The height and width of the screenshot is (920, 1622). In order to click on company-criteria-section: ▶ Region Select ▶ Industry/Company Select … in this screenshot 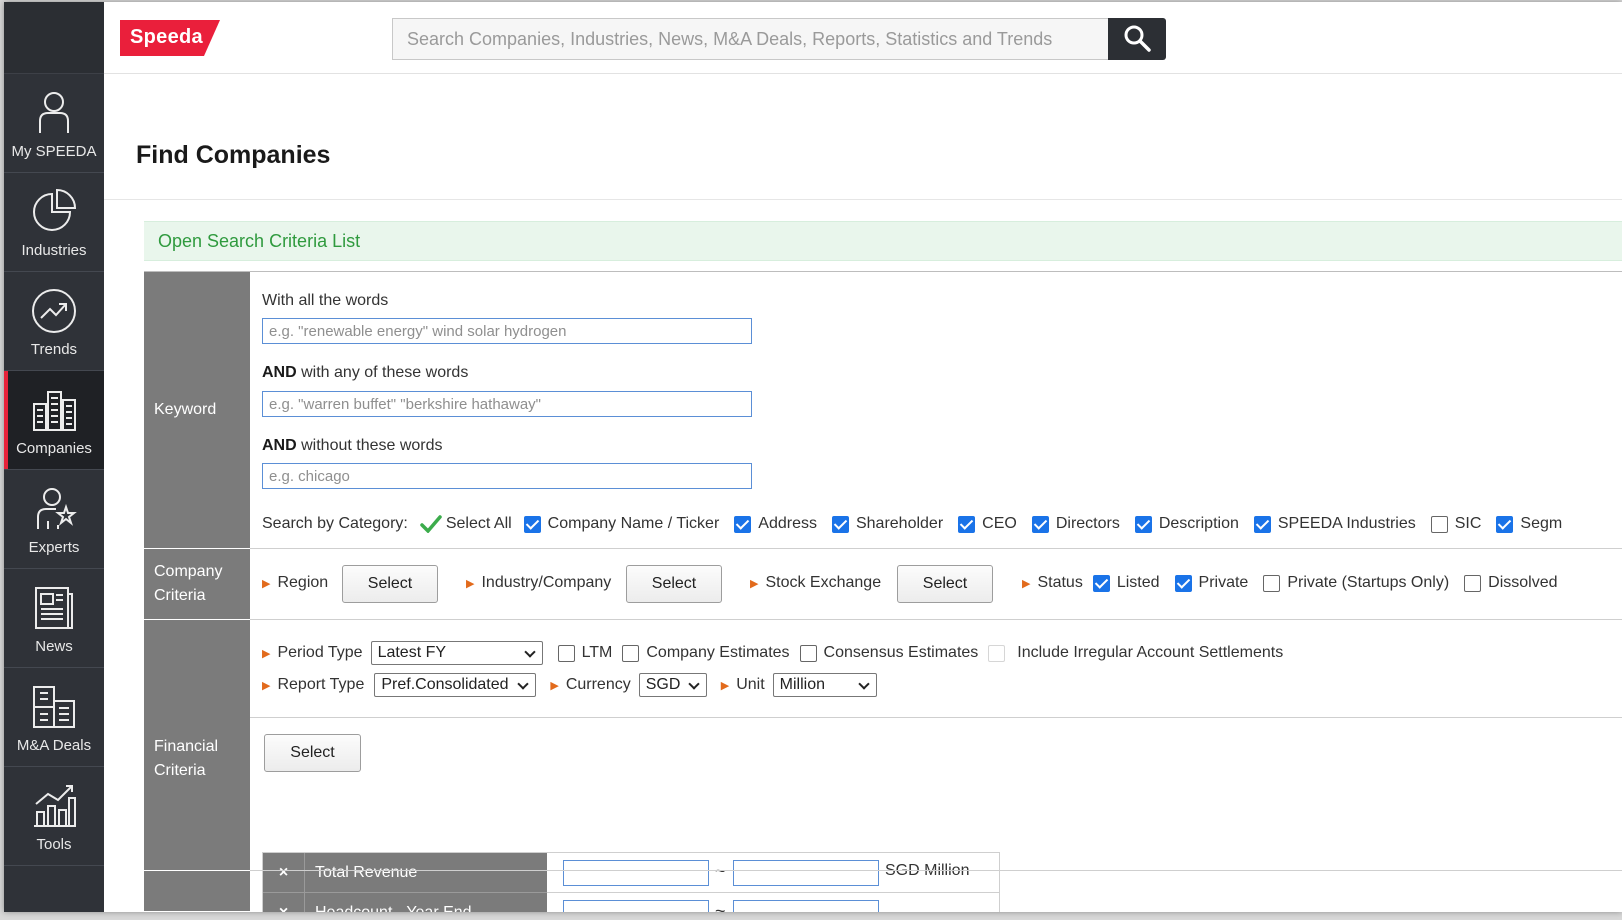, I will do `click(936, 584)`.